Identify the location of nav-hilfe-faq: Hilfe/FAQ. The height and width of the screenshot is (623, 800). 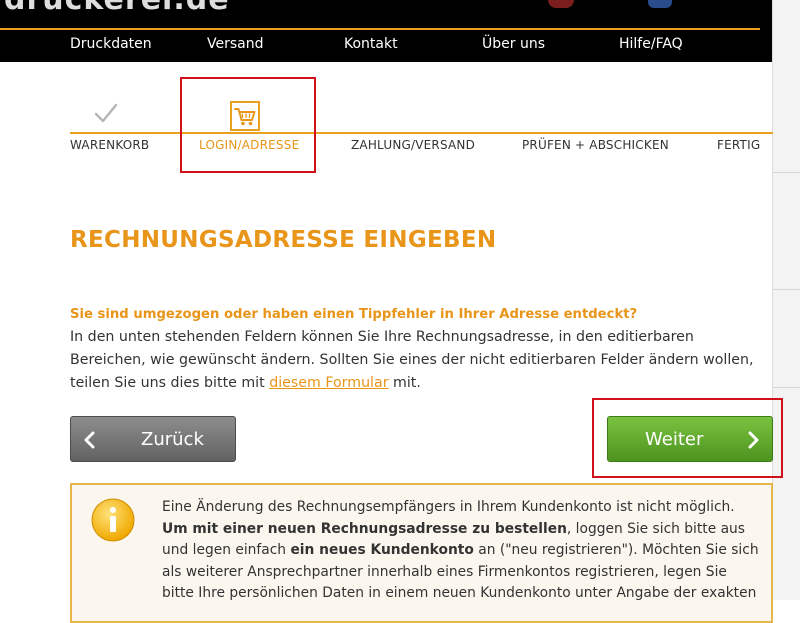
(651, 44).